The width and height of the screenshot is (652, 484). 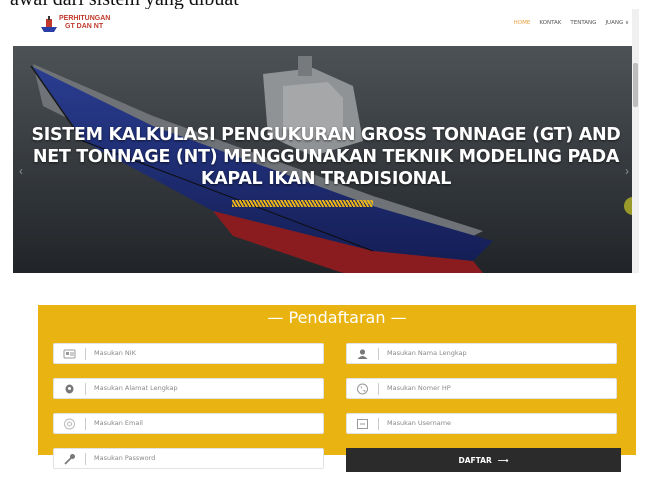 What do you see at coordinates (635, 141) in the screenshot?
I see `page-scrollbar` at bounding box center [635, 141].